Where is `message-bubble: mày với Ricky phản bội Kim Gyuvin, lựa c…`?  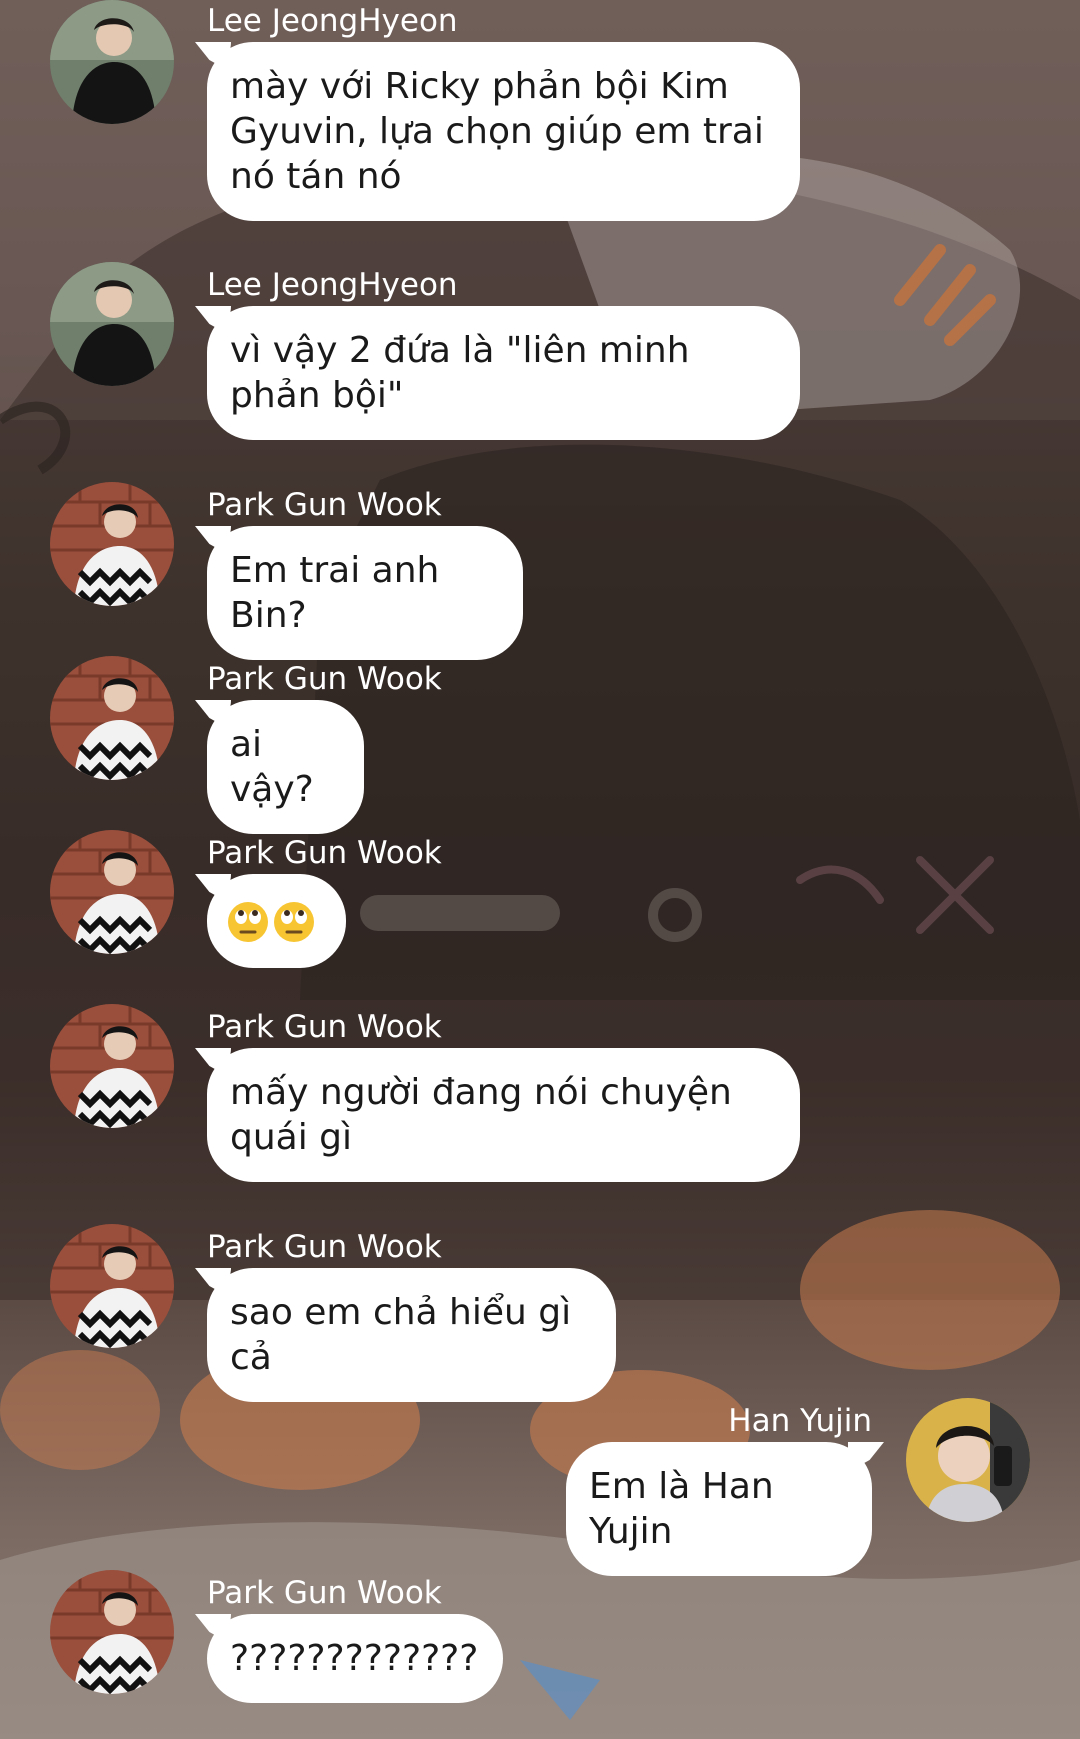
message-bubble: mày với Ricky phản bội Kim Gyuvin, lựa c… is located at coordinates (503, 131).